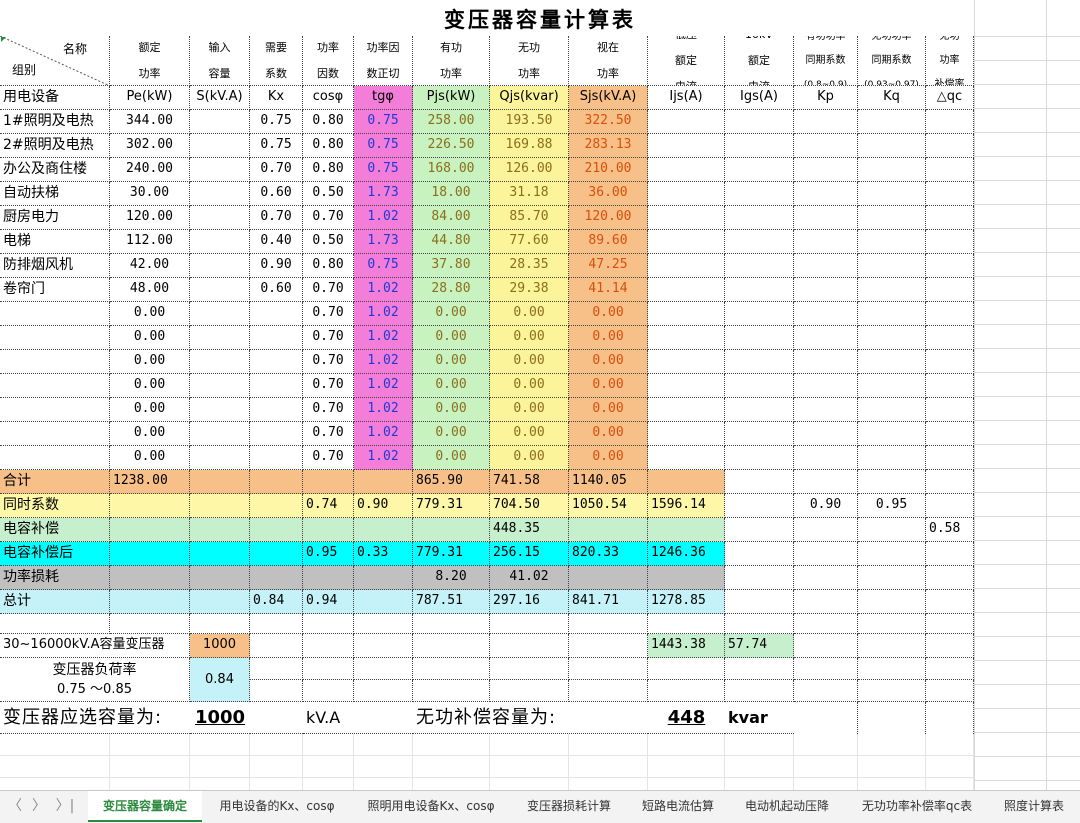  Describe the element at coordinates (686, 554) in the screenshot. I see `after-ijs: 1246.36` at that location.